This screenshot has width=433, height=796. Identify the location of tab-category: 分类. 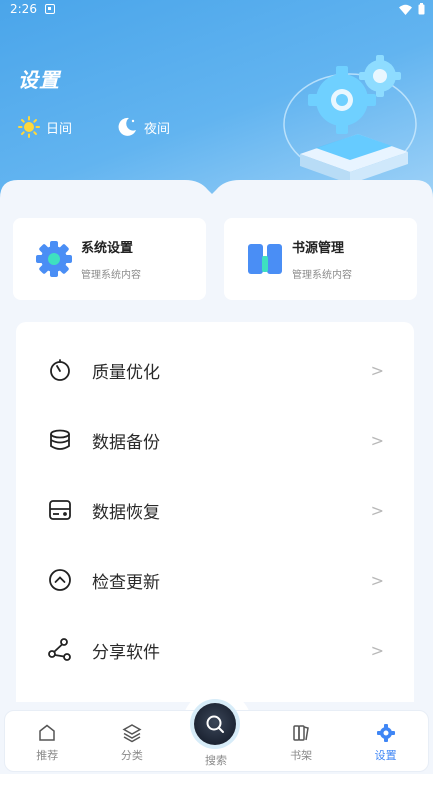
(132, 743).